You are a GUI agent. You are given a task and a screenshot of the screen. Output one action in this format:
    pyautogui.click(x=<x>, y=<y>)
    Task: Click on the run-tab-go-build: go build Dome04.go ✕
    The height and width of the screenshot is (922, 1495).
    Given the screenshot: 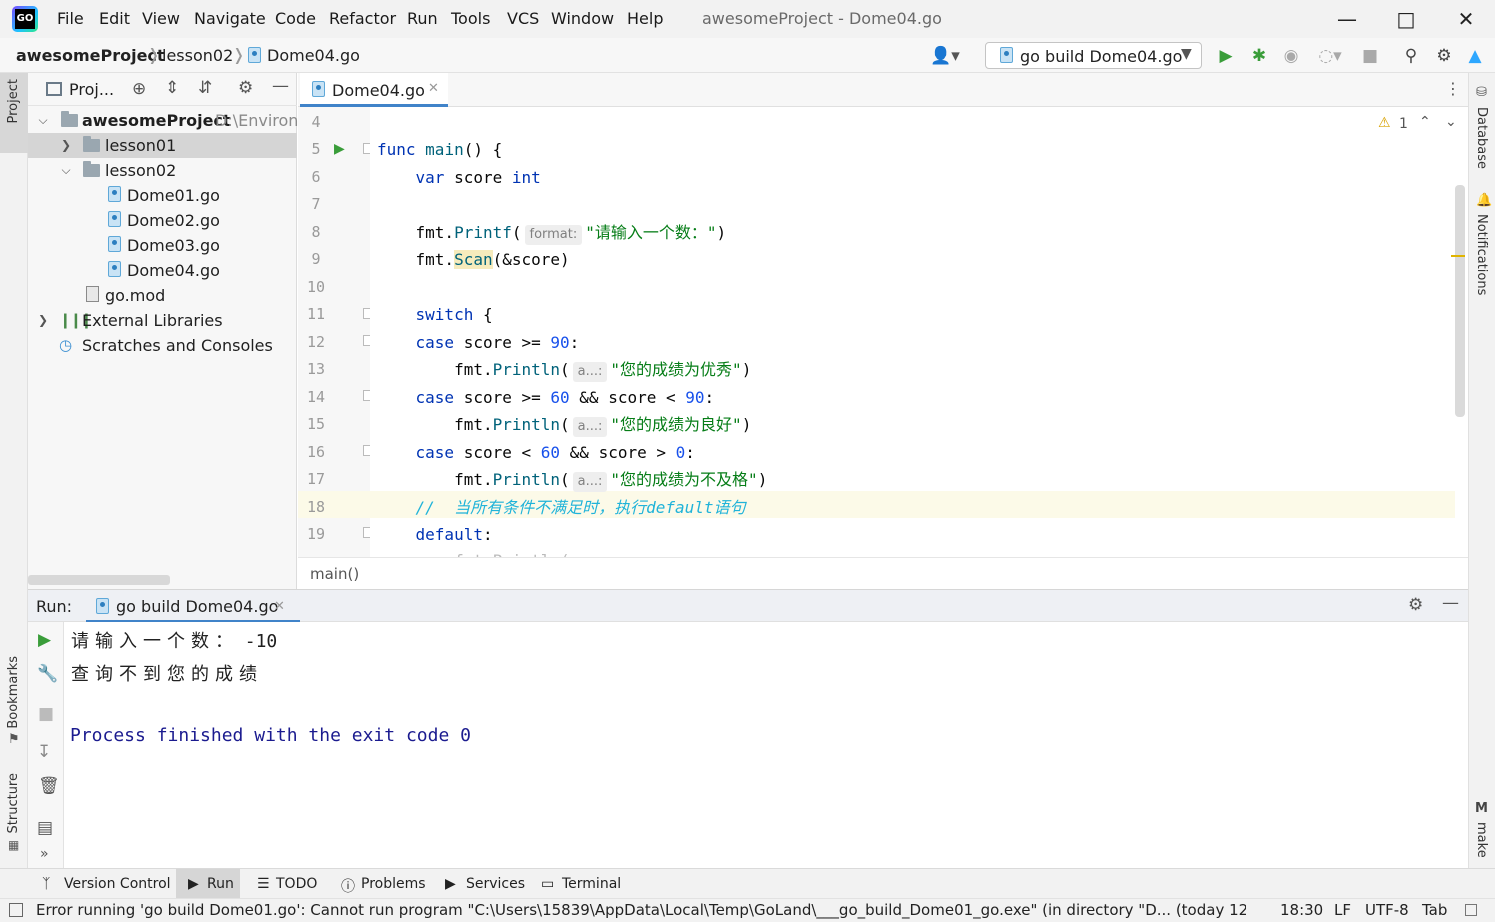 What is the action you would take?
    pyautogui.click(x=193, y=606)
    